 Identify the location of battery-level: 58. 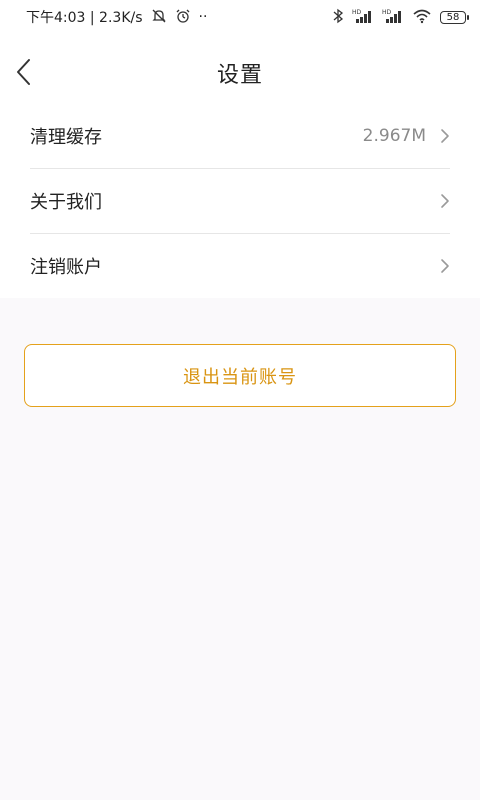
(453, 17).